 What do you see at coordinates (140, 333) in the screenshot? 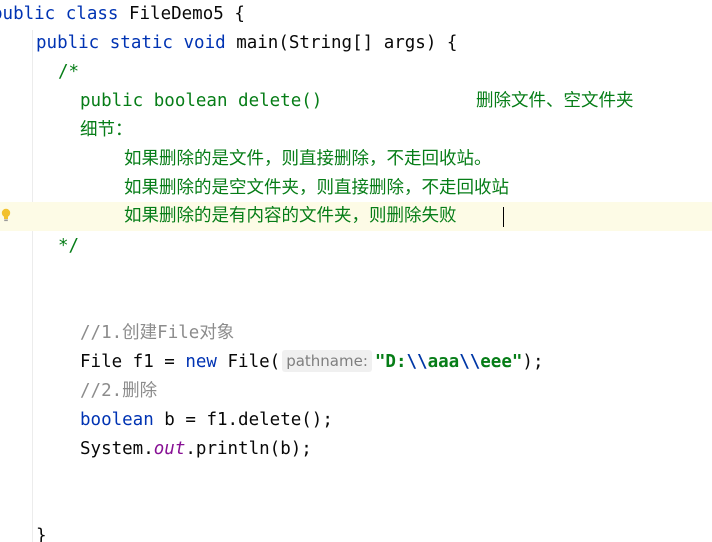
I see `comment-text: 创建` at bounding box center [140, 333].